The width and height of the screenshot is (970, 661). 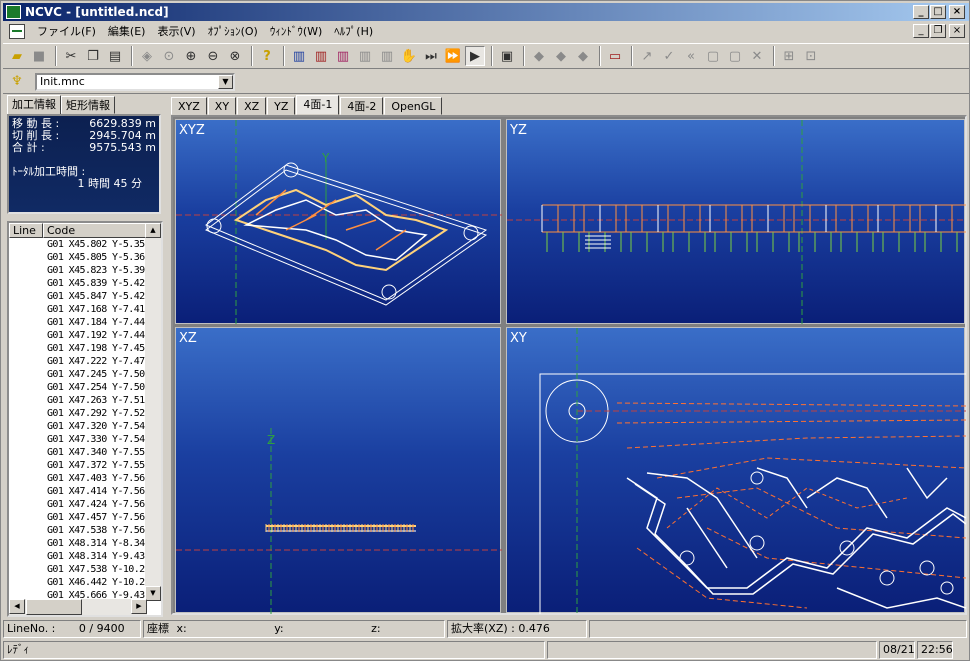 I want to click on code-row: G01 X47.192 Y-7.44, so click(x=78, y=335).